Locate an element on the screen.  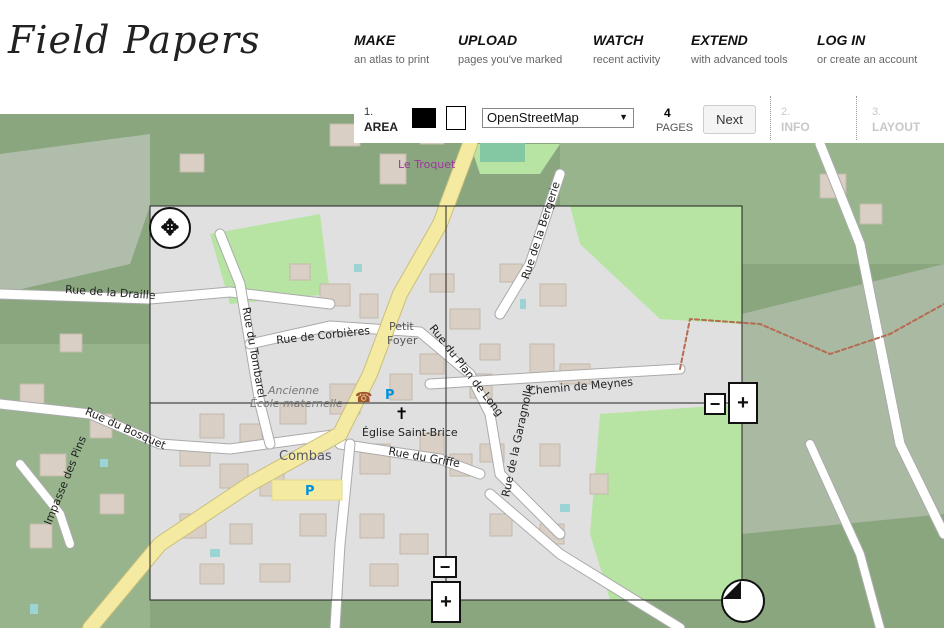
church-icon: ✝ is located at coordinates (402, 413).